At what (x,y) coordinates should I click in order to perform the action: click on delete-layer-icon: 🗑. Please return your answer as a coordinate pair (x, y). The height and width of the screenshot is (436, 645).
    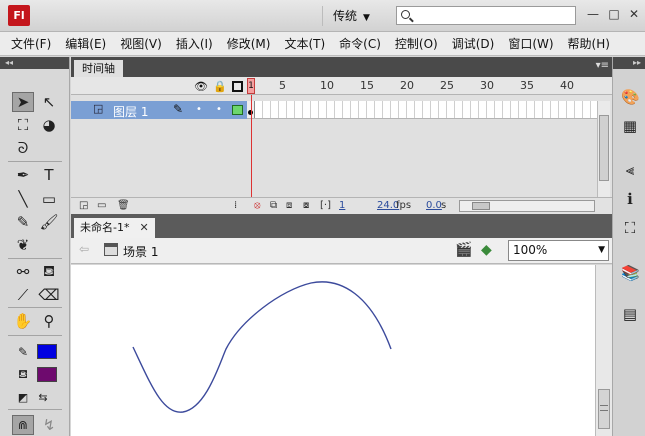
    Looking at the image, I should click on (123, 205).